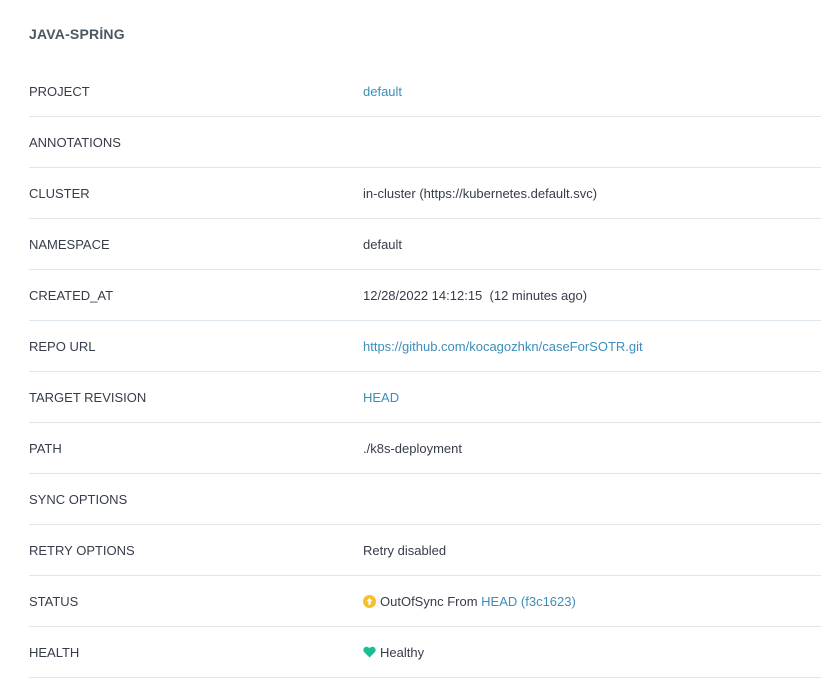  Describe the element at coordinates (69, 244) in the screenshot. I see `namespace-label: NAMESPACE` at that location.